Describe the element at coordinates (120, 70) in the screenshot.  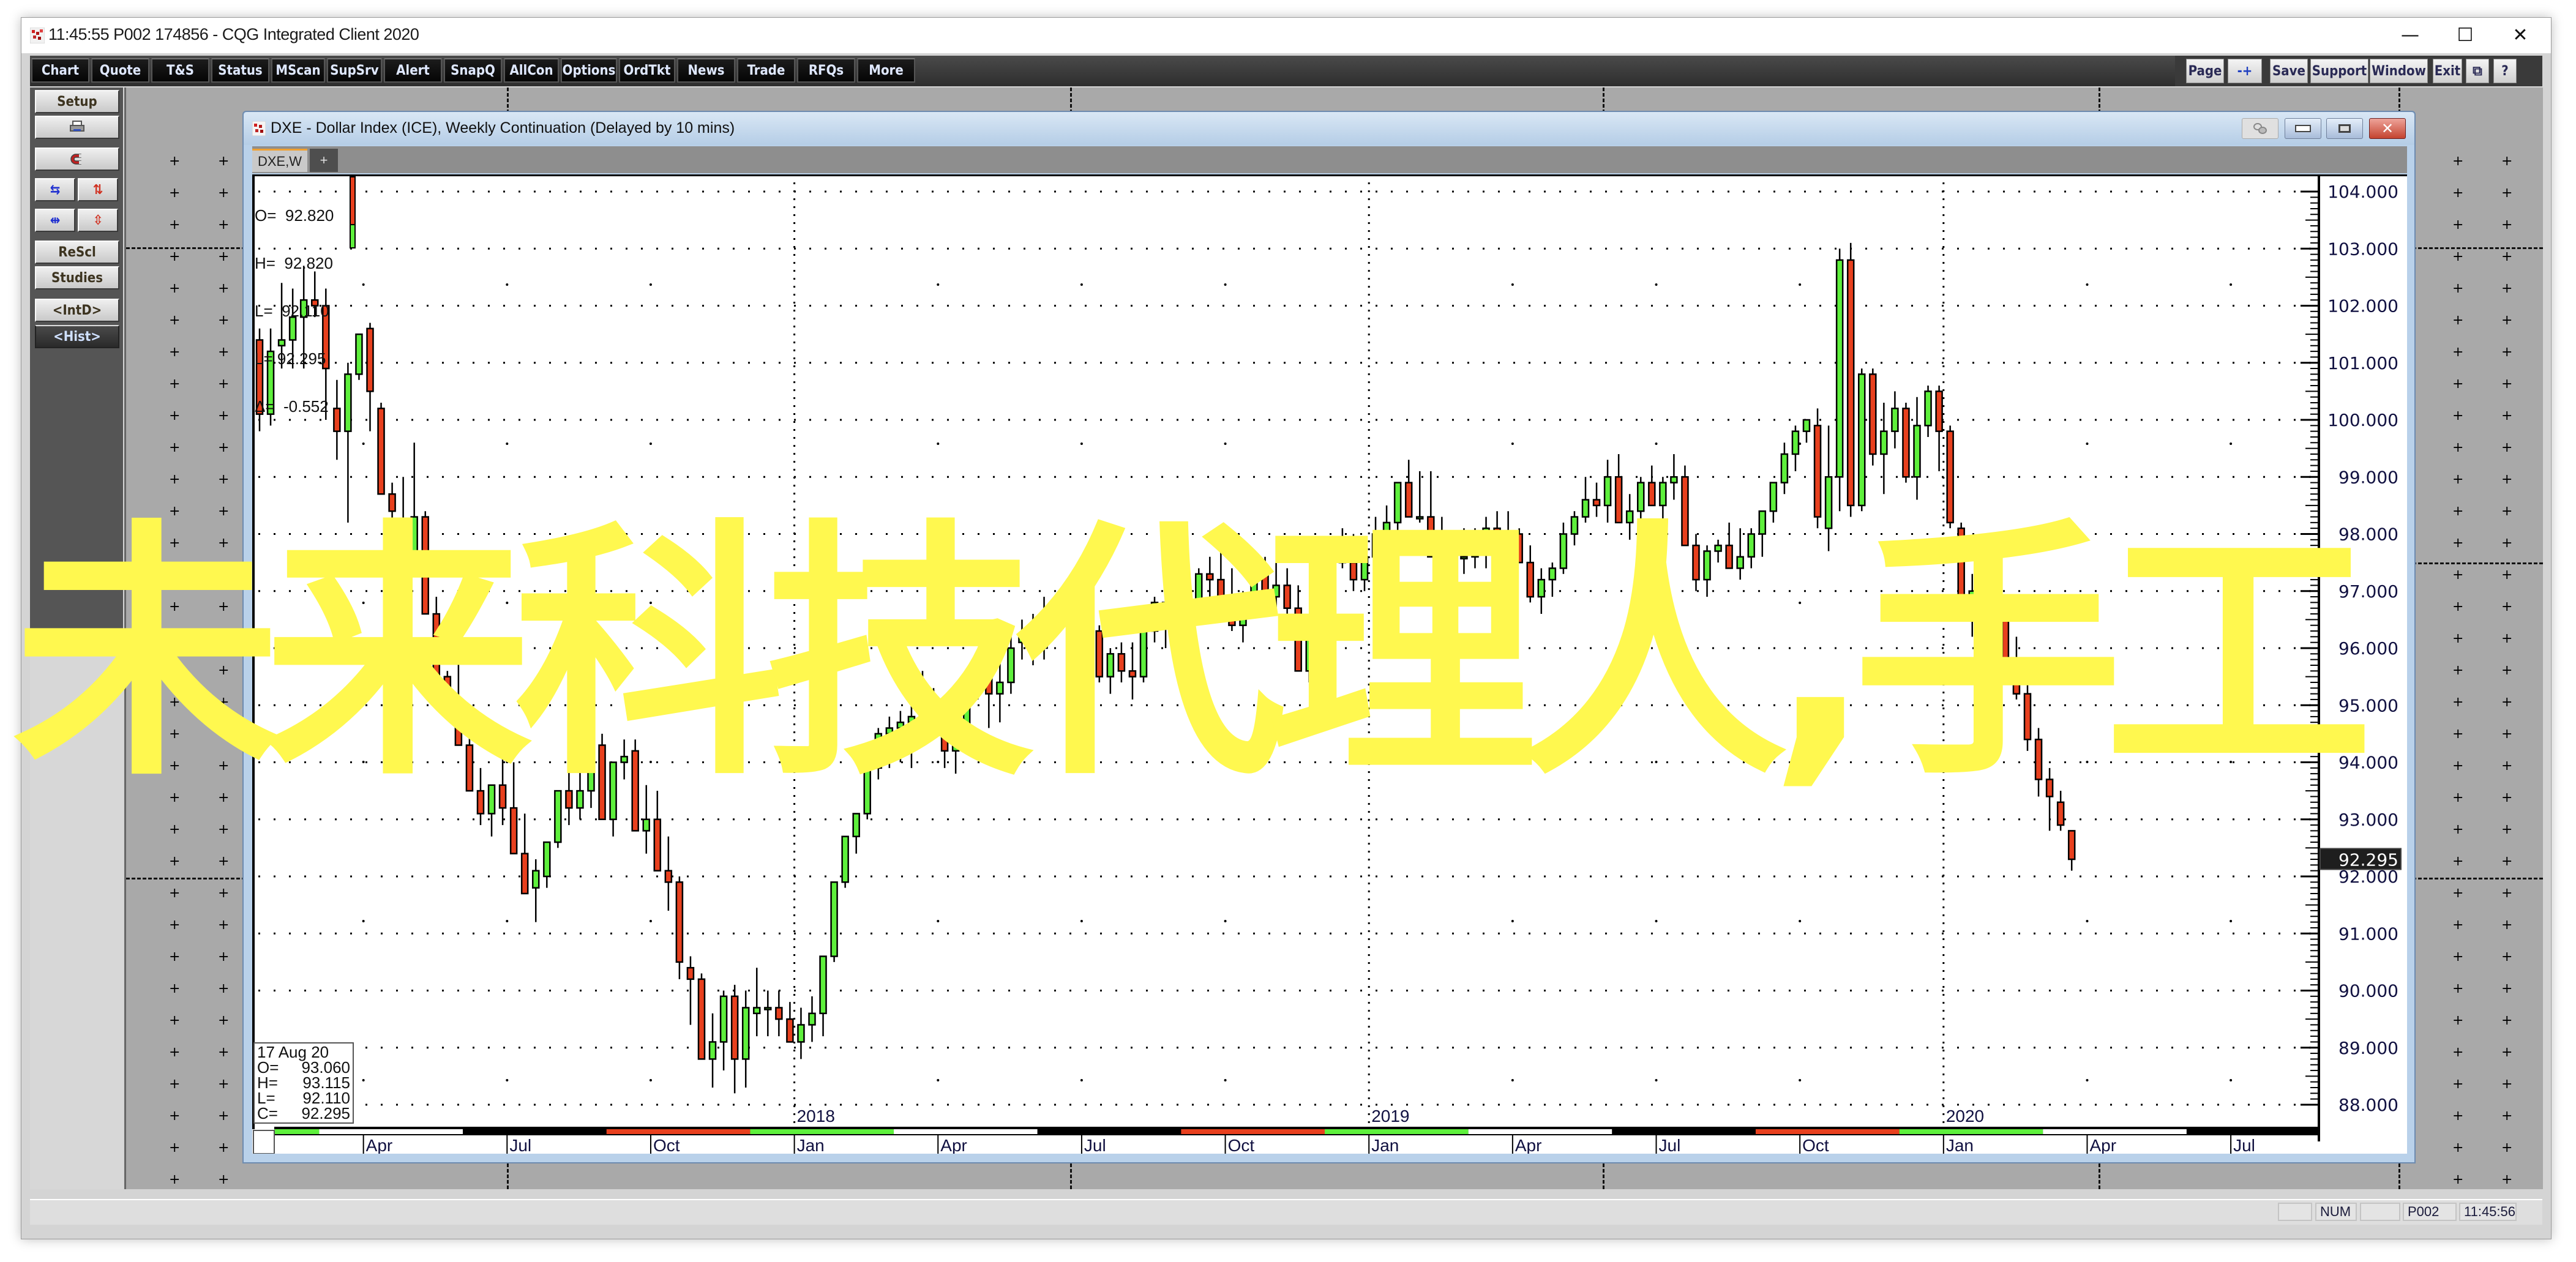
I see `toolbar-quote-button: Quote` at that location.